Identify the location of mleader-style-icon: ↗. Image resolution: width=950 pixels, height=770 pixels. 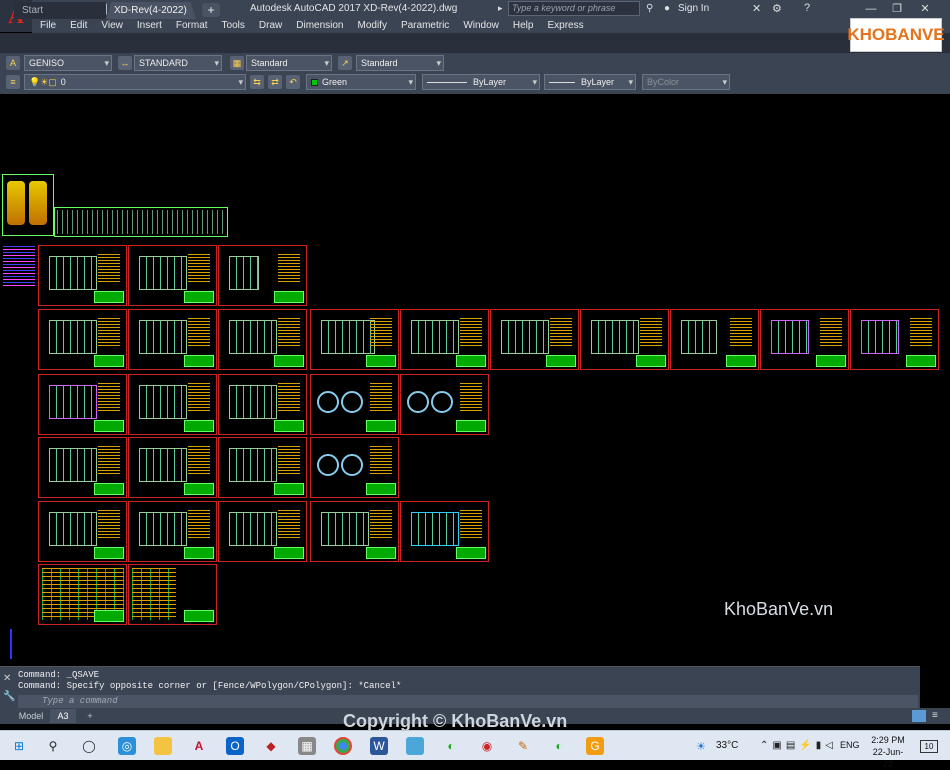
(345, 63).